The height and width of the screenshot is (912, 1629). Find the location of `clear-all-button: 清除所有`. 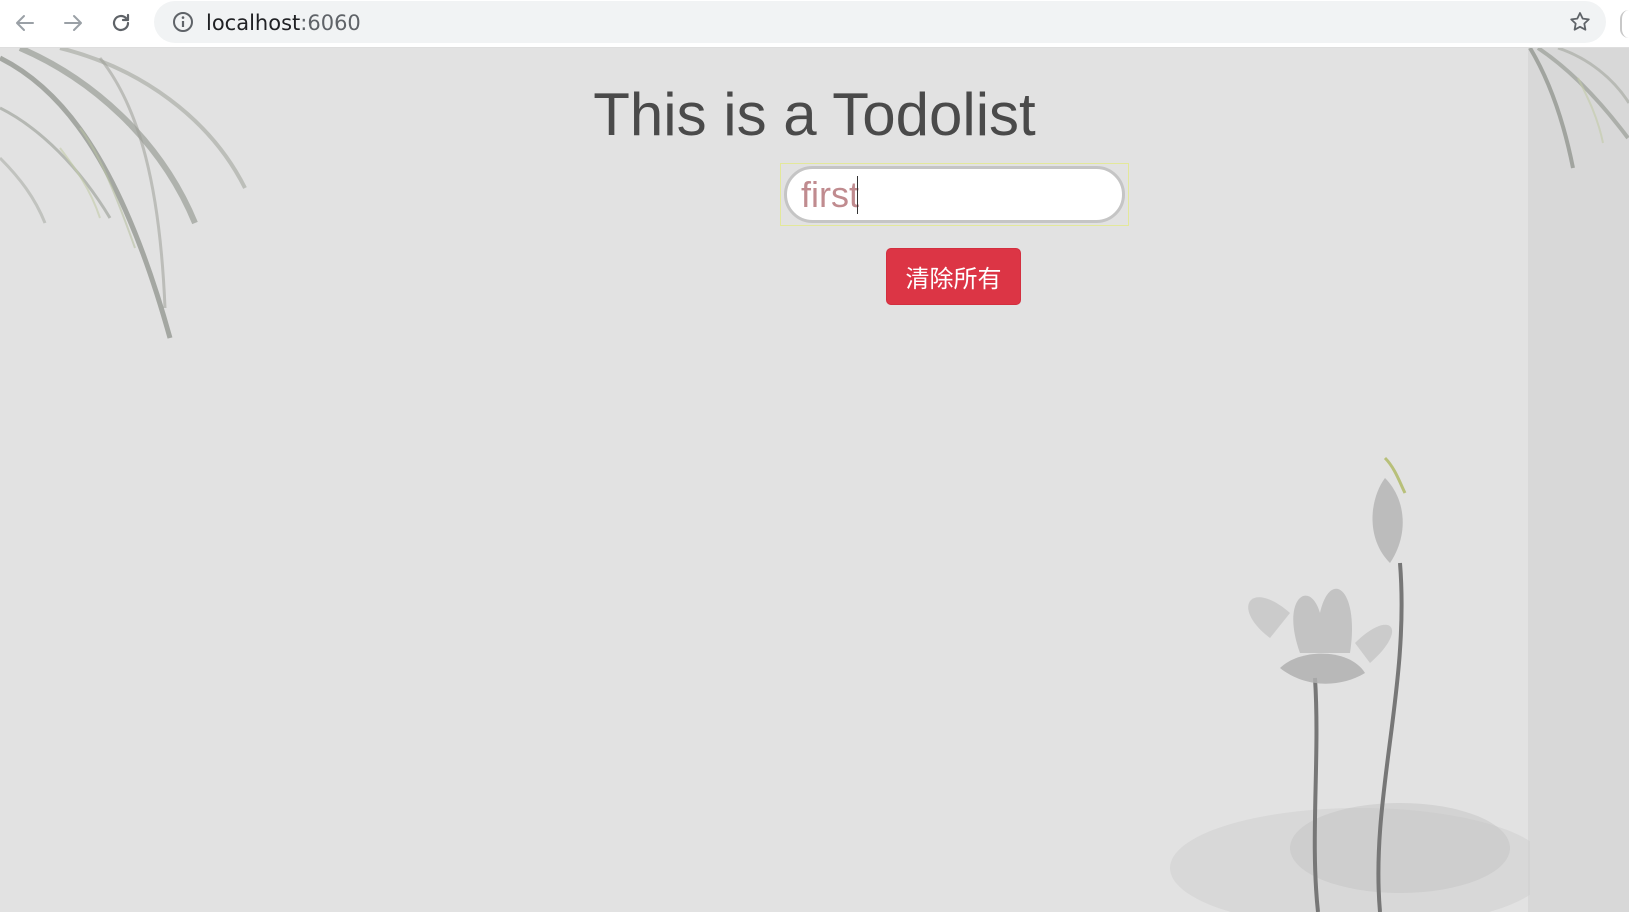

clear-all-button: 清除所有 is located at coordinates (953, 276).